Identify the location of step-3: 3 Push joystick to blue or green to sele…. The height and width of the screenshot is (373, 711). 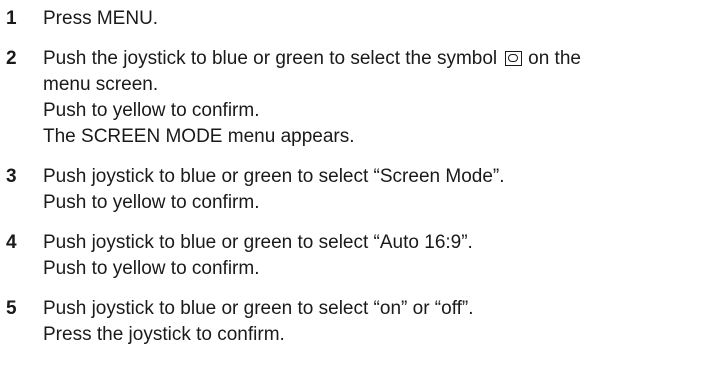
(355, 190).